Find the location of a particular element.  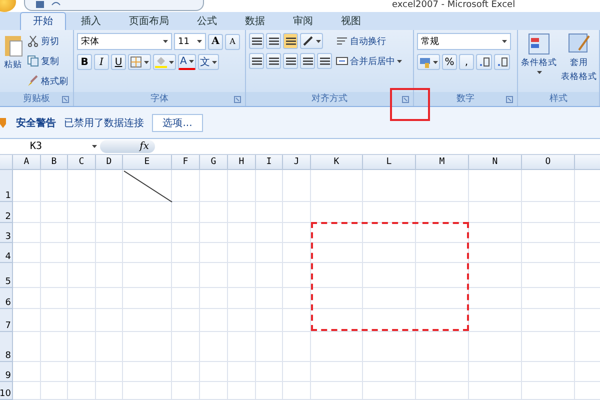

wrap-text-button: 自动换行 is located at coordinates (369, 41).